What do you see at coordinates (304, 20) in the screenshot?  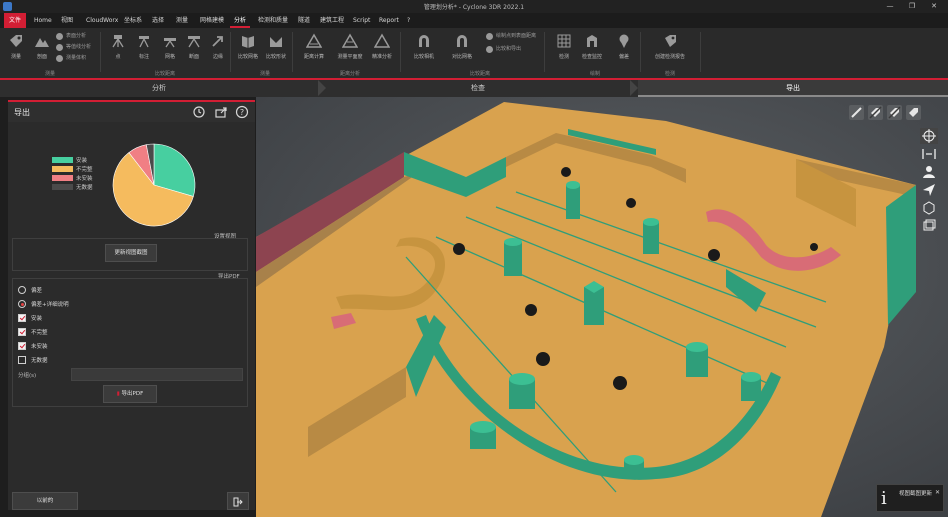 I see `menu-tunnel: 隧道` at bounding box center [304, 20].